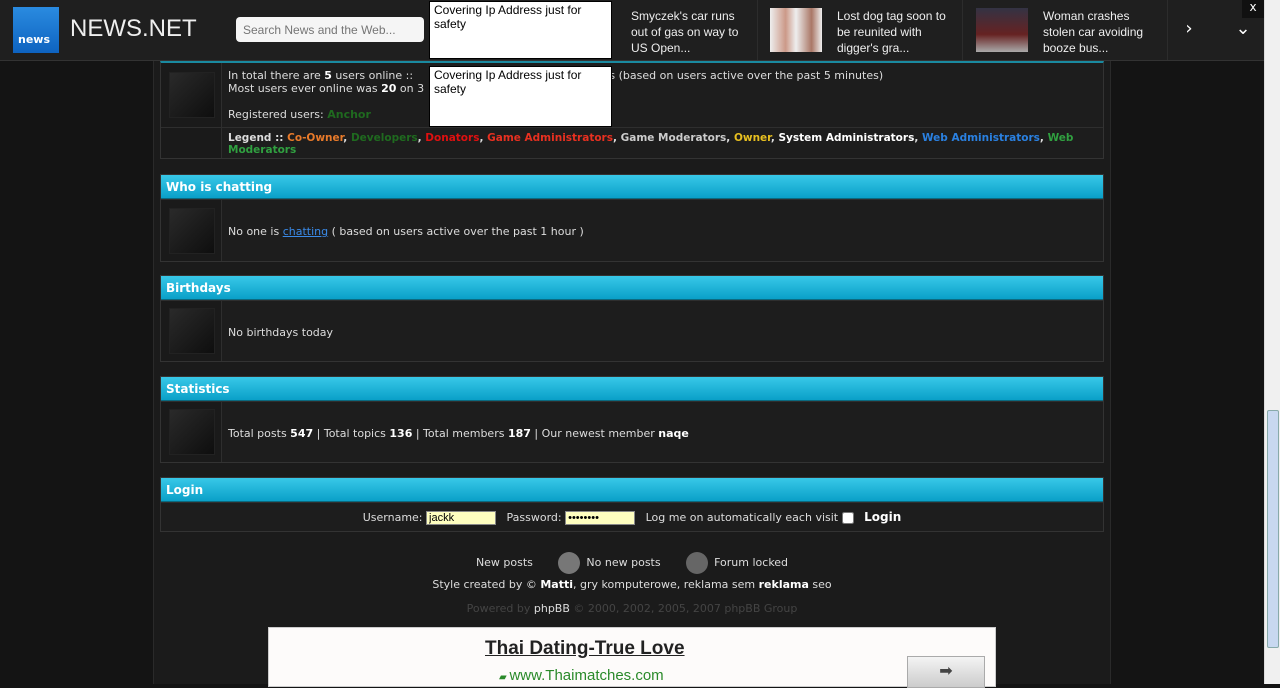 The width and height of the screenshot is (1280, 688). What do you see at coordinates (1273, 529) in the screenshot?
I see `scrollbar-thumb` at bounding box center [1273, 529].